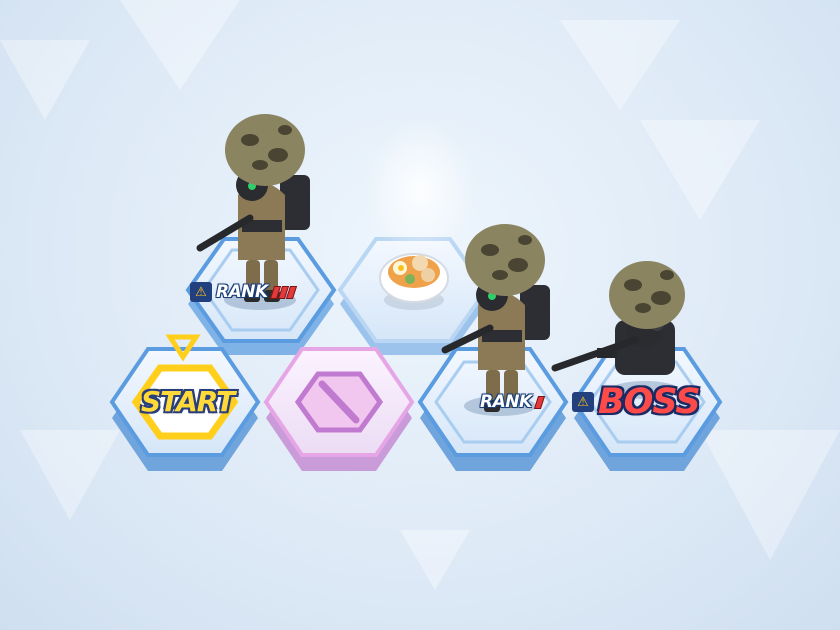 The image size is (840, 630). I want to click on enemy-2-rank-tag: RANK, so click(512, 402).